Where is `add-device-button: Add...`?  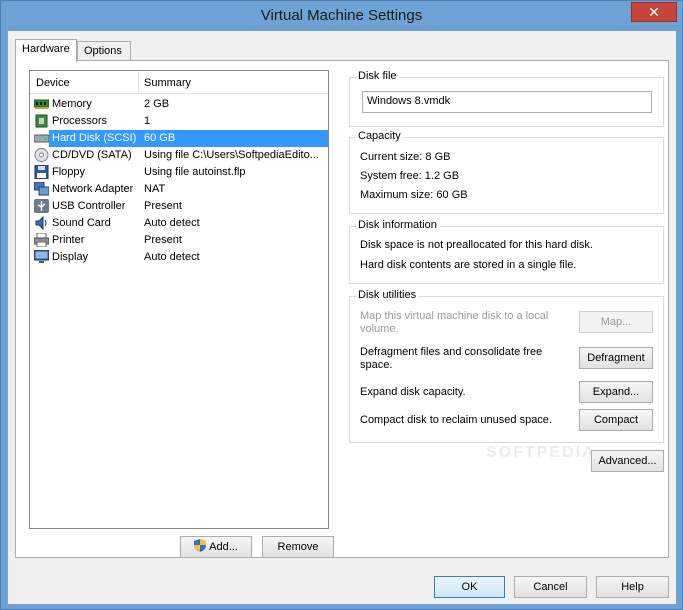 add-device-button: Add... is located at coordinates (216, 547).